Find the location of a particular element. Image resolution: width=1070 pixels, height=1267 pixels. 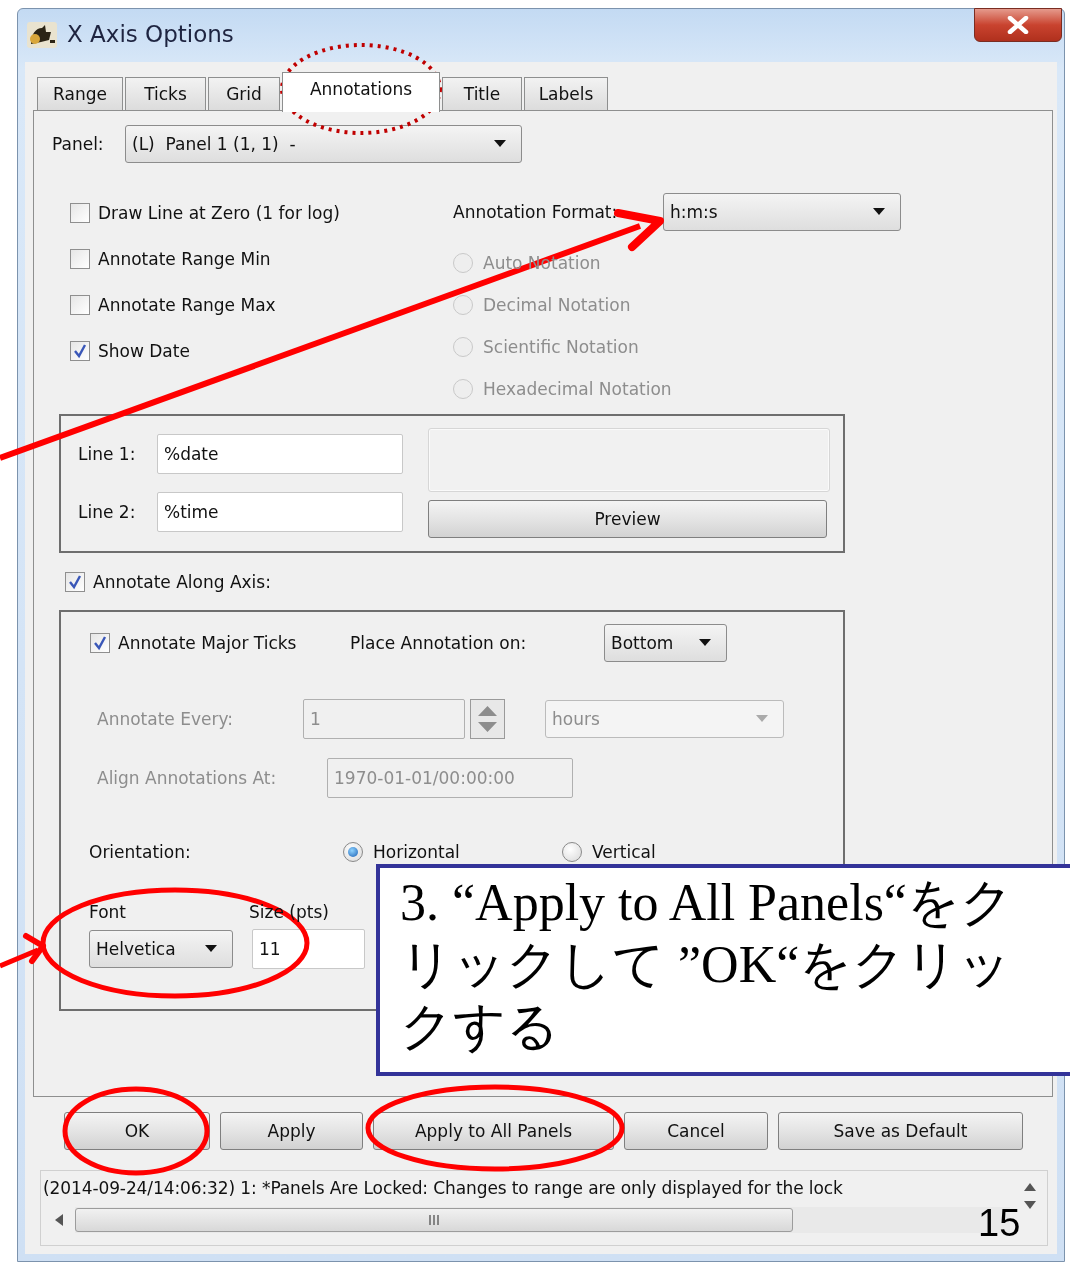

dropdown: Bottom is located at coordinates (665, 643).